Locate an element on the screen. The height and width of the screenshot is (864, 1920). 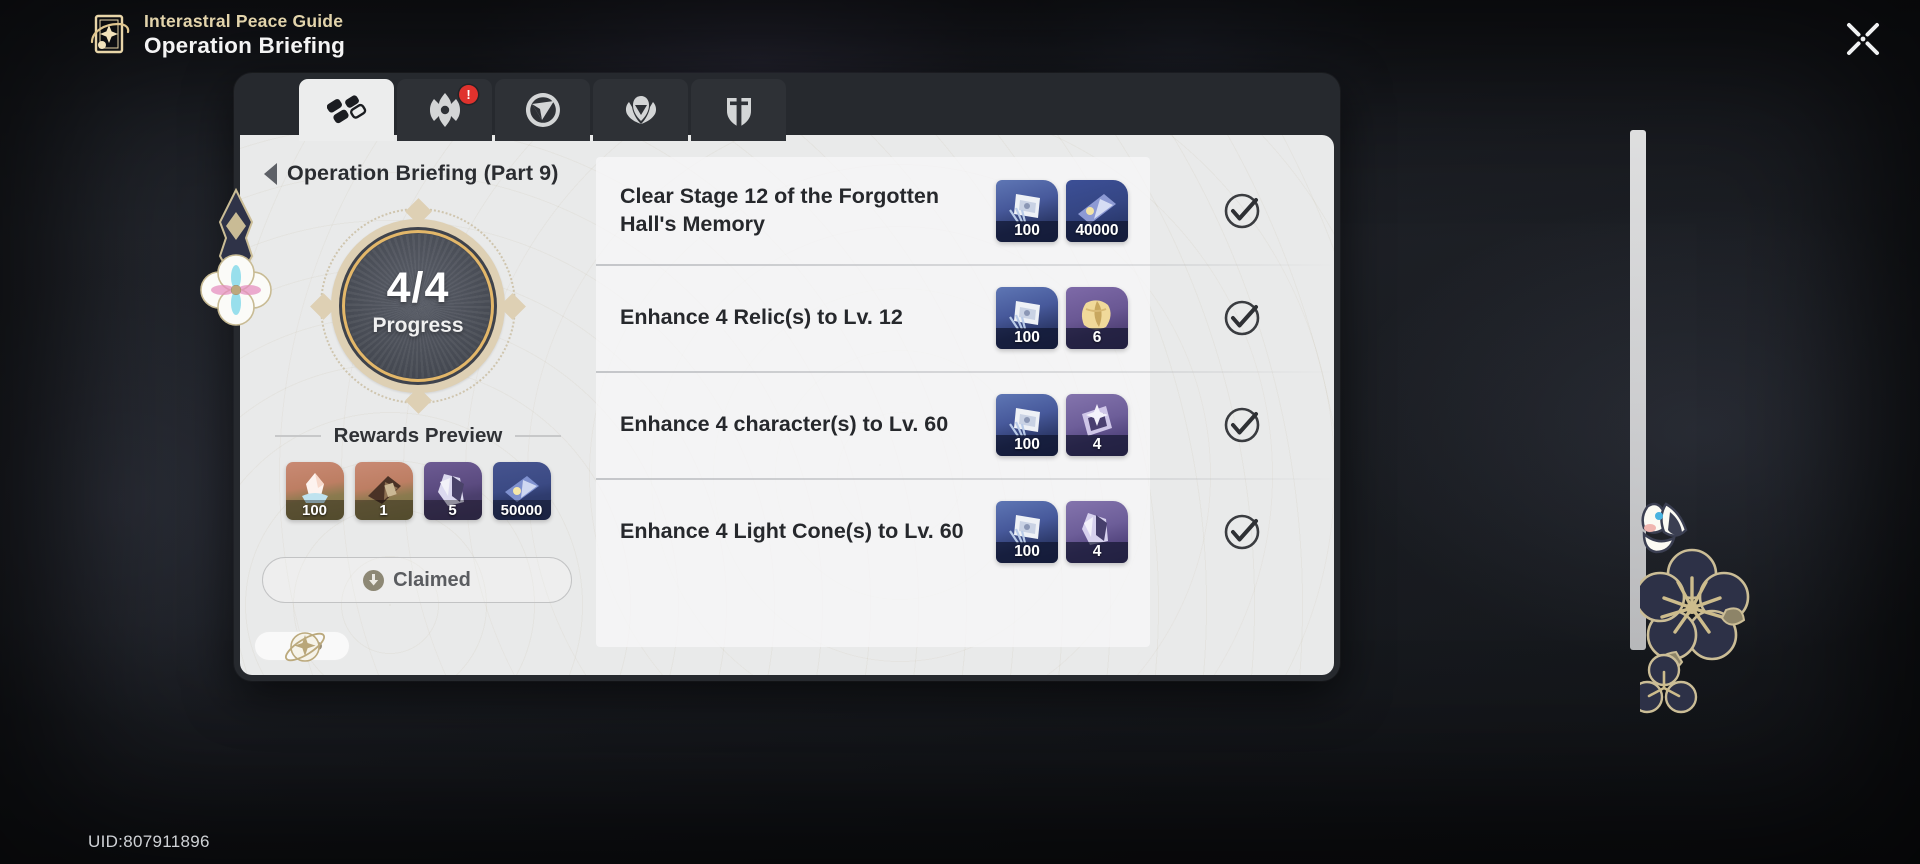
domino-blocks-icon is located at coordinates (346, 109).